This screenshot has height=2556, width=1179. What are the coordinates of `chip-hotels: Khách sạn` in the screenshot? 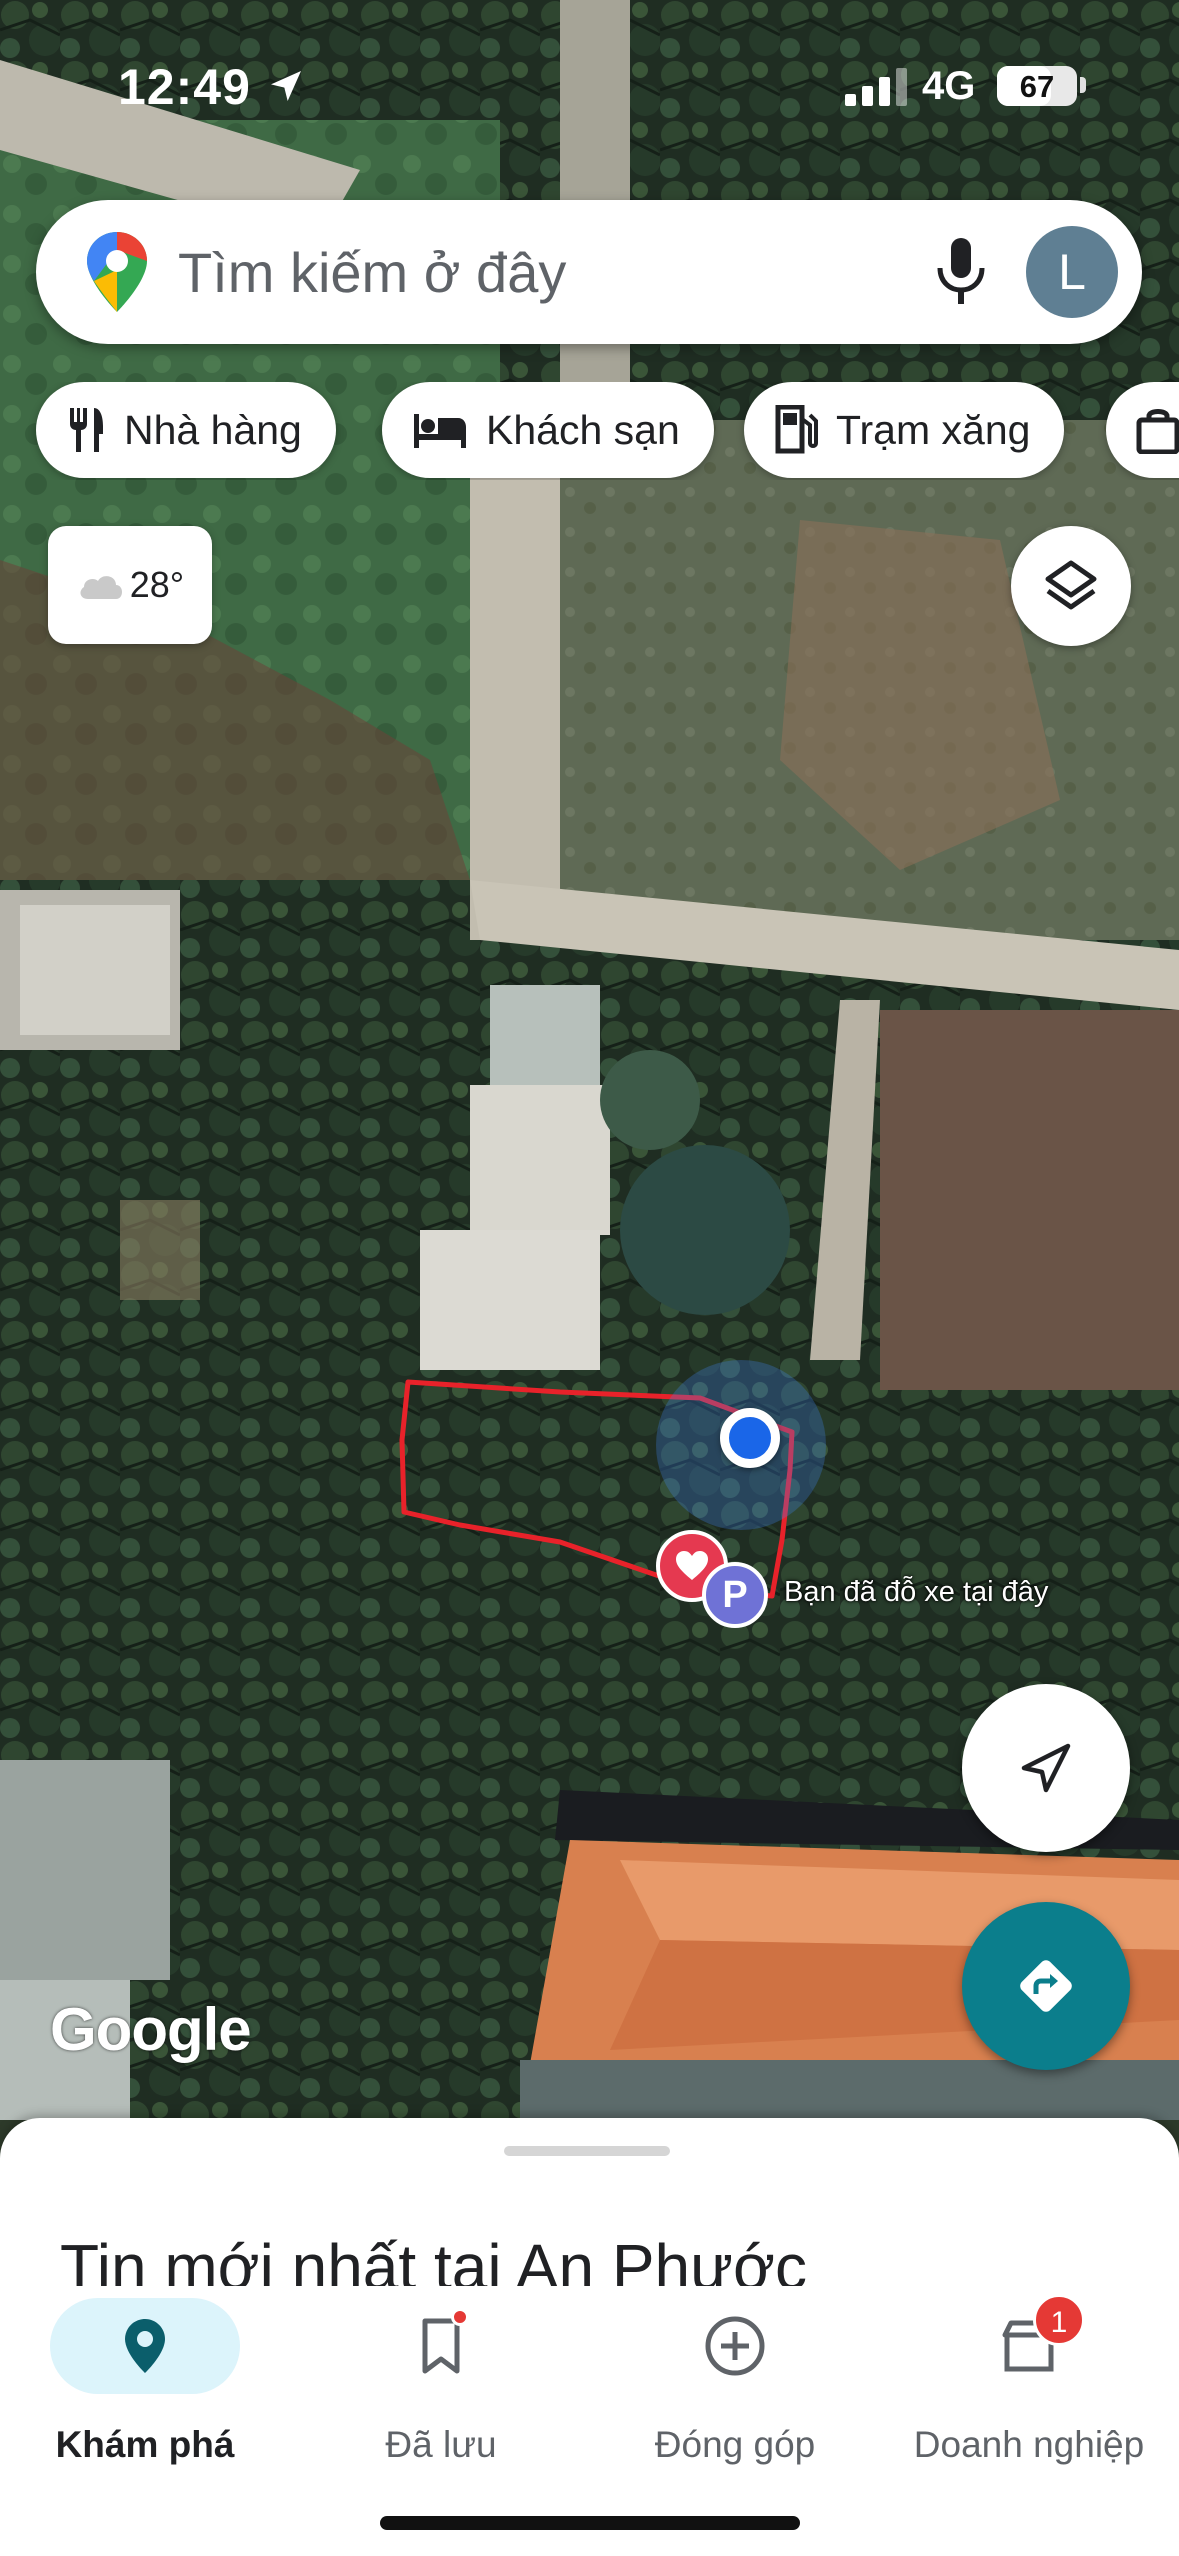 It's located at (548, 430).